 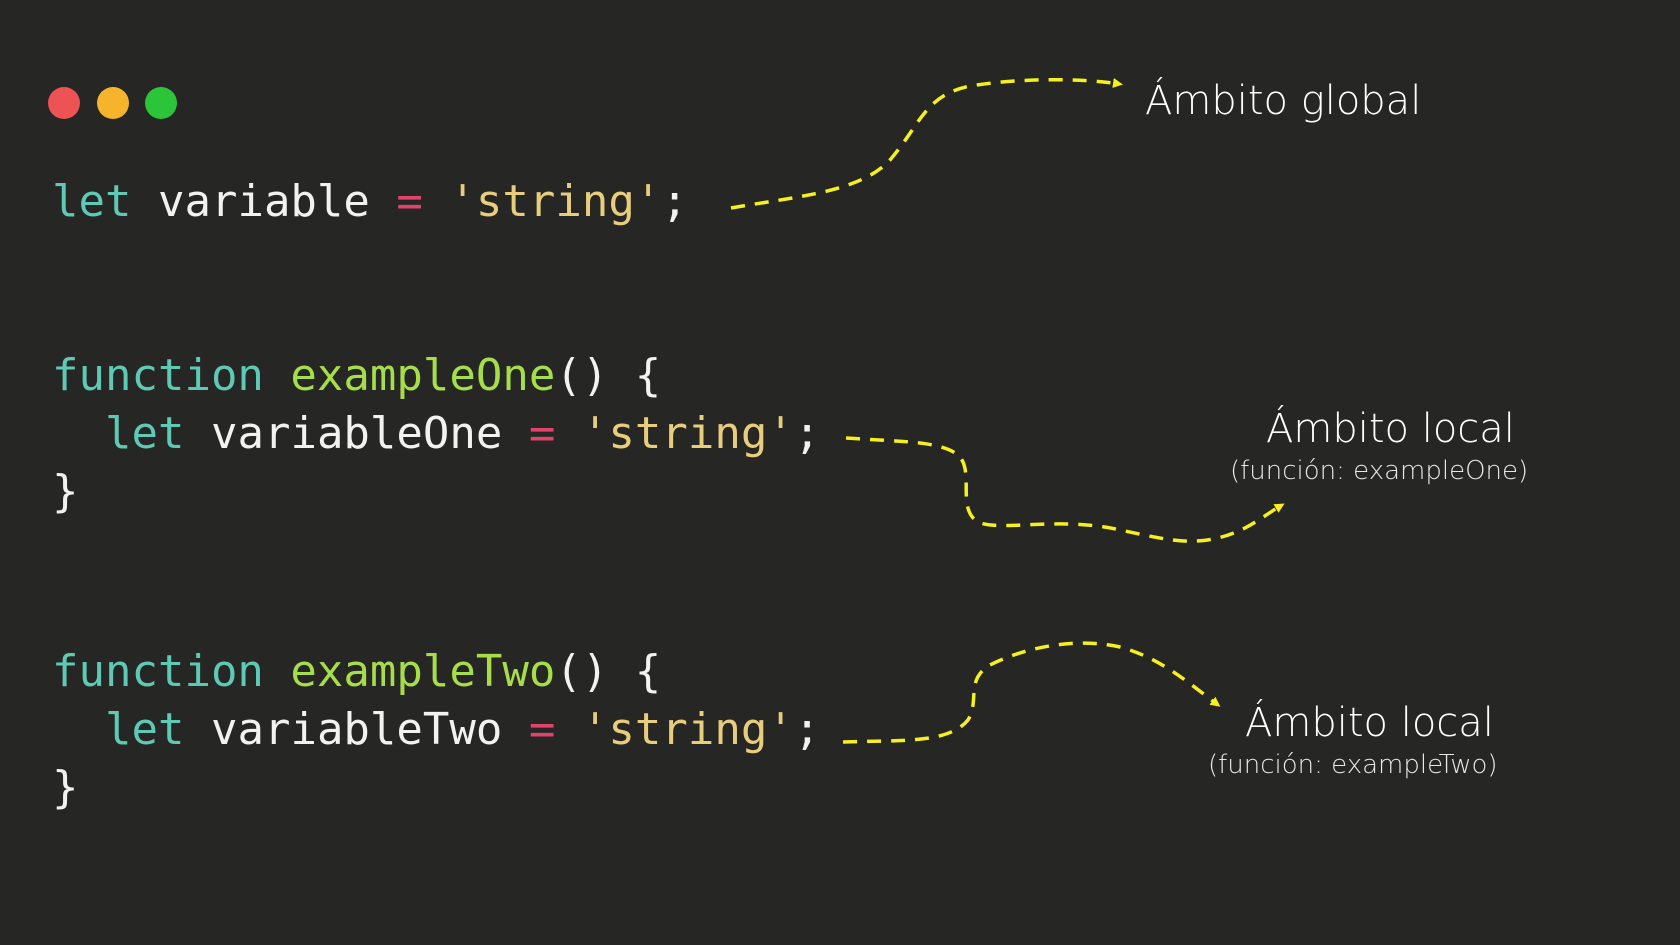 I want to click on global-scope-label: Ámbito global, so click(x=1283, y=101).